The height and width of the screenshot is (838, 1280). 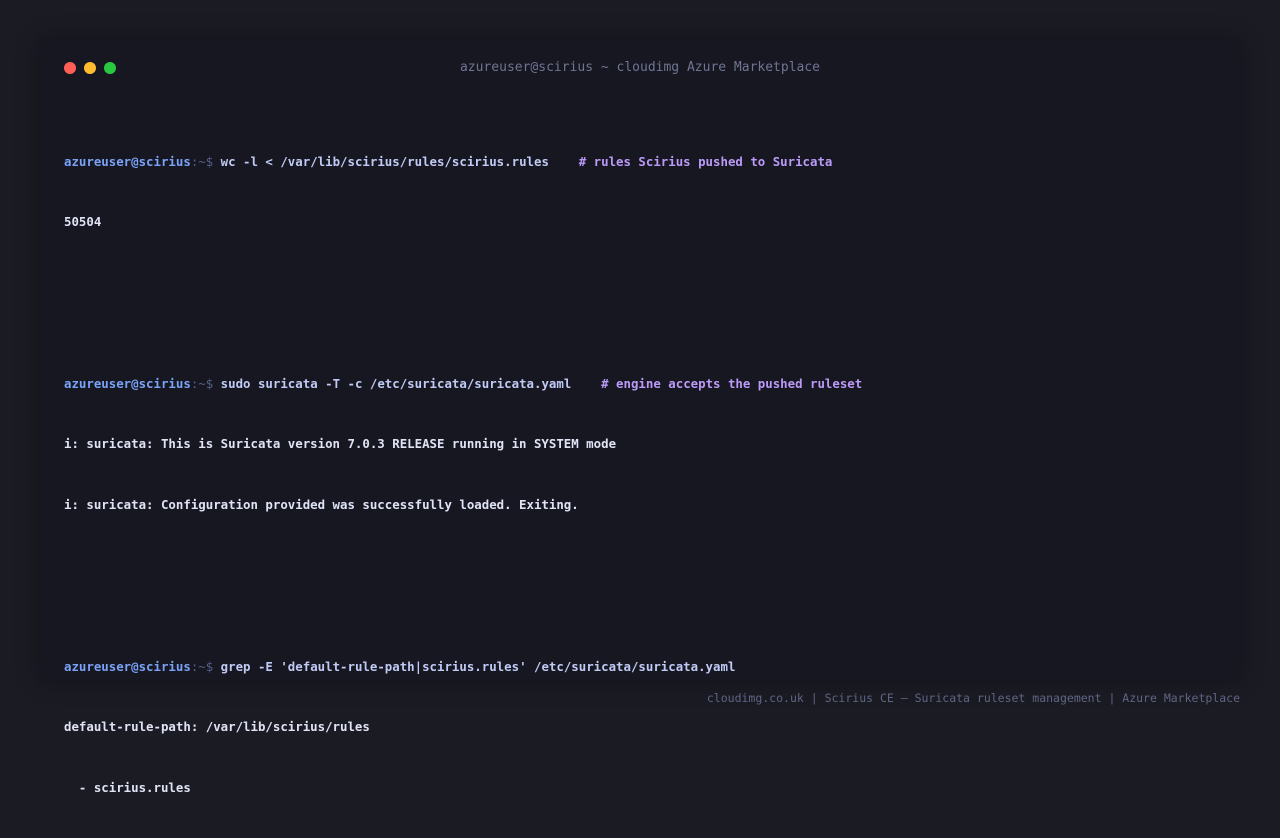 I want to click on command-comment: # engine accepts the pushed ruleset, so click(x=717, y=383).